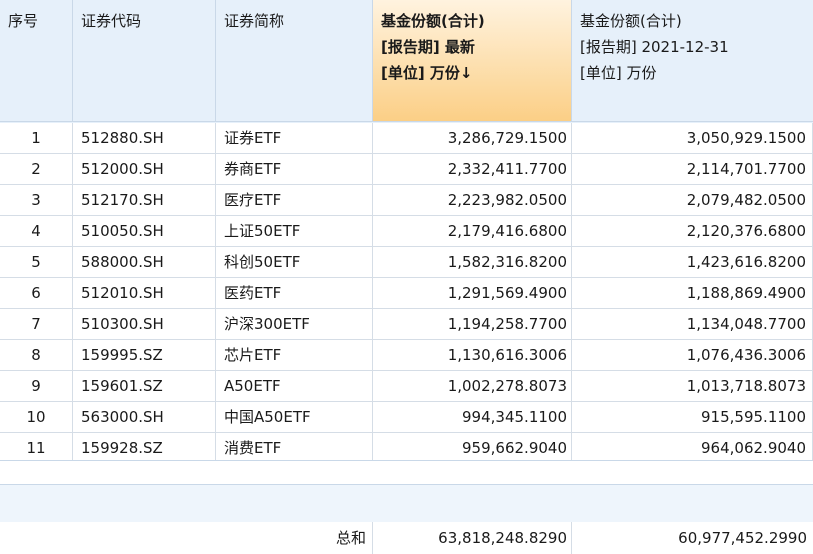  Describe the element at coordinates (294, 293) in the screenshot. I see `cell-name: 医药ETF` at that location.